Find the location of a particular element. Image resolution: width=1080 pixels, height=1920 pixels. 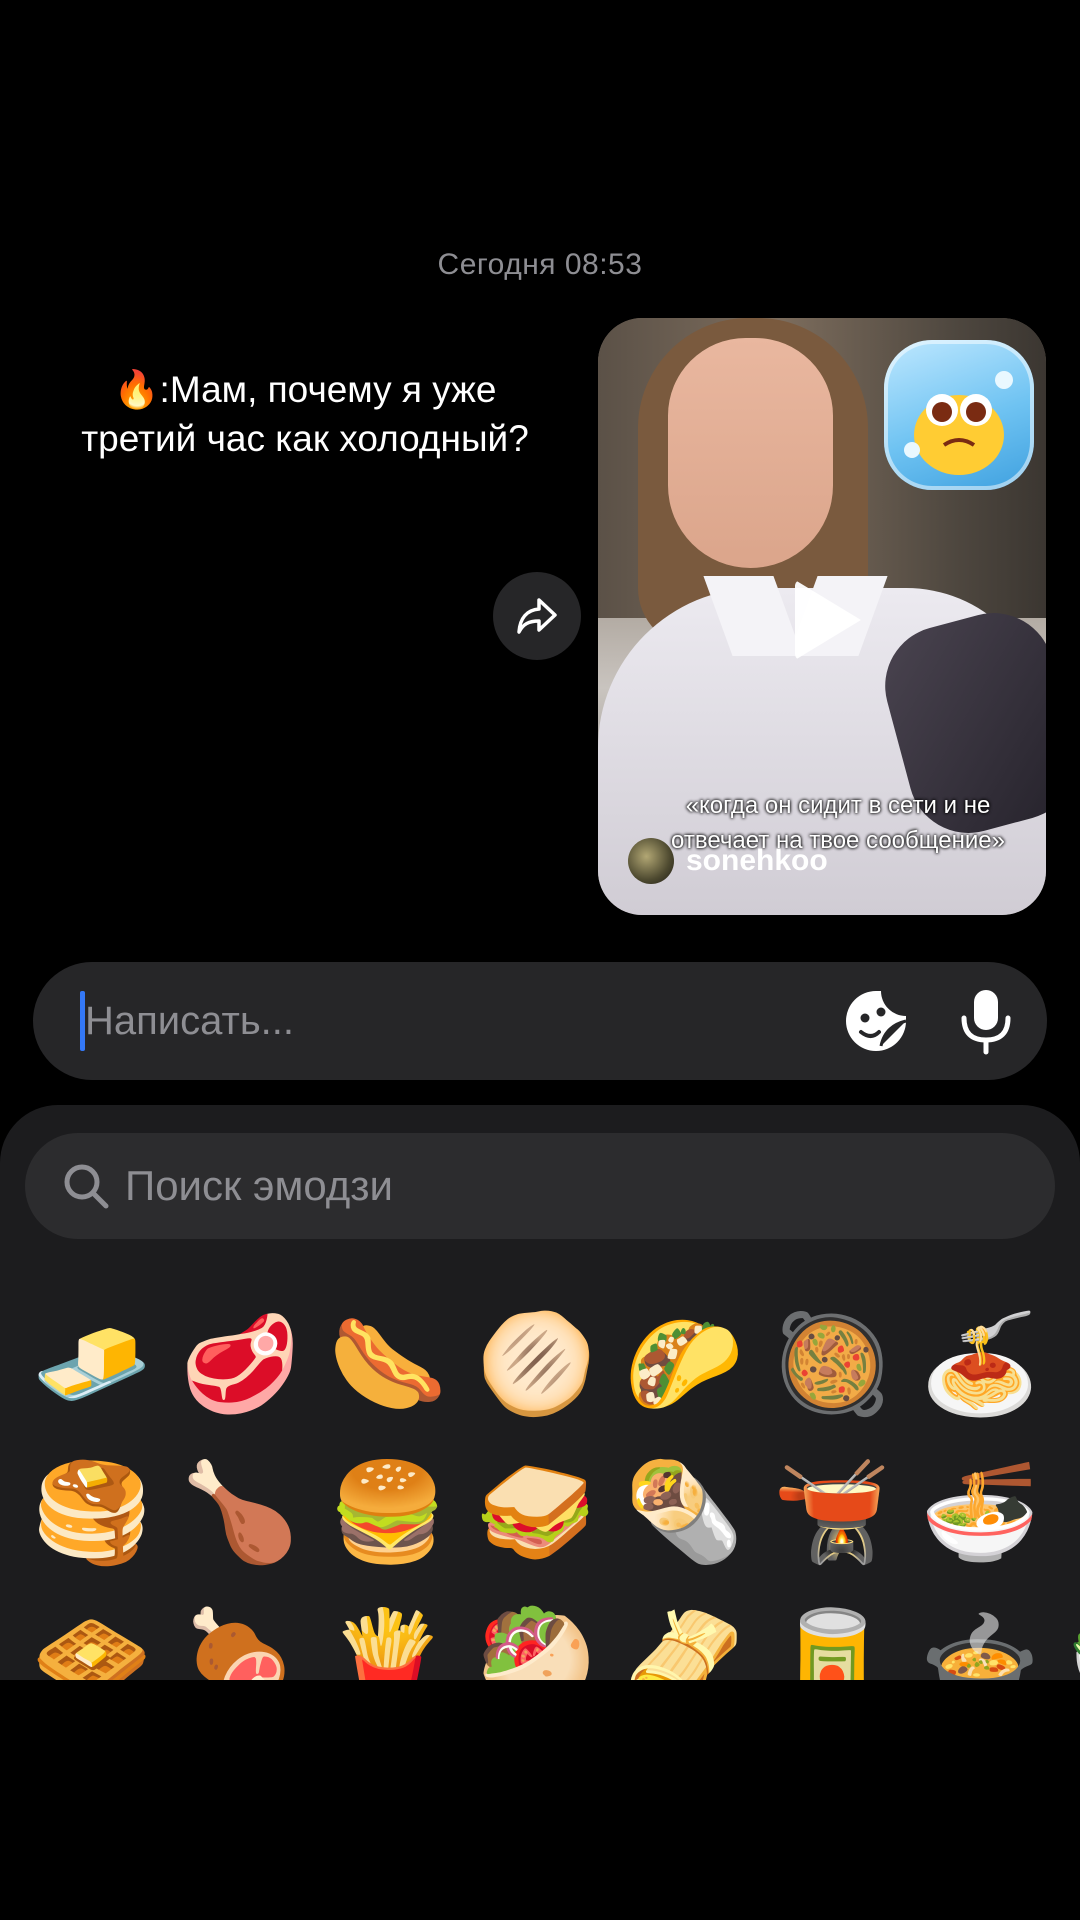

emoji-button: 🥗 is located at coordinates (1067, 1633).